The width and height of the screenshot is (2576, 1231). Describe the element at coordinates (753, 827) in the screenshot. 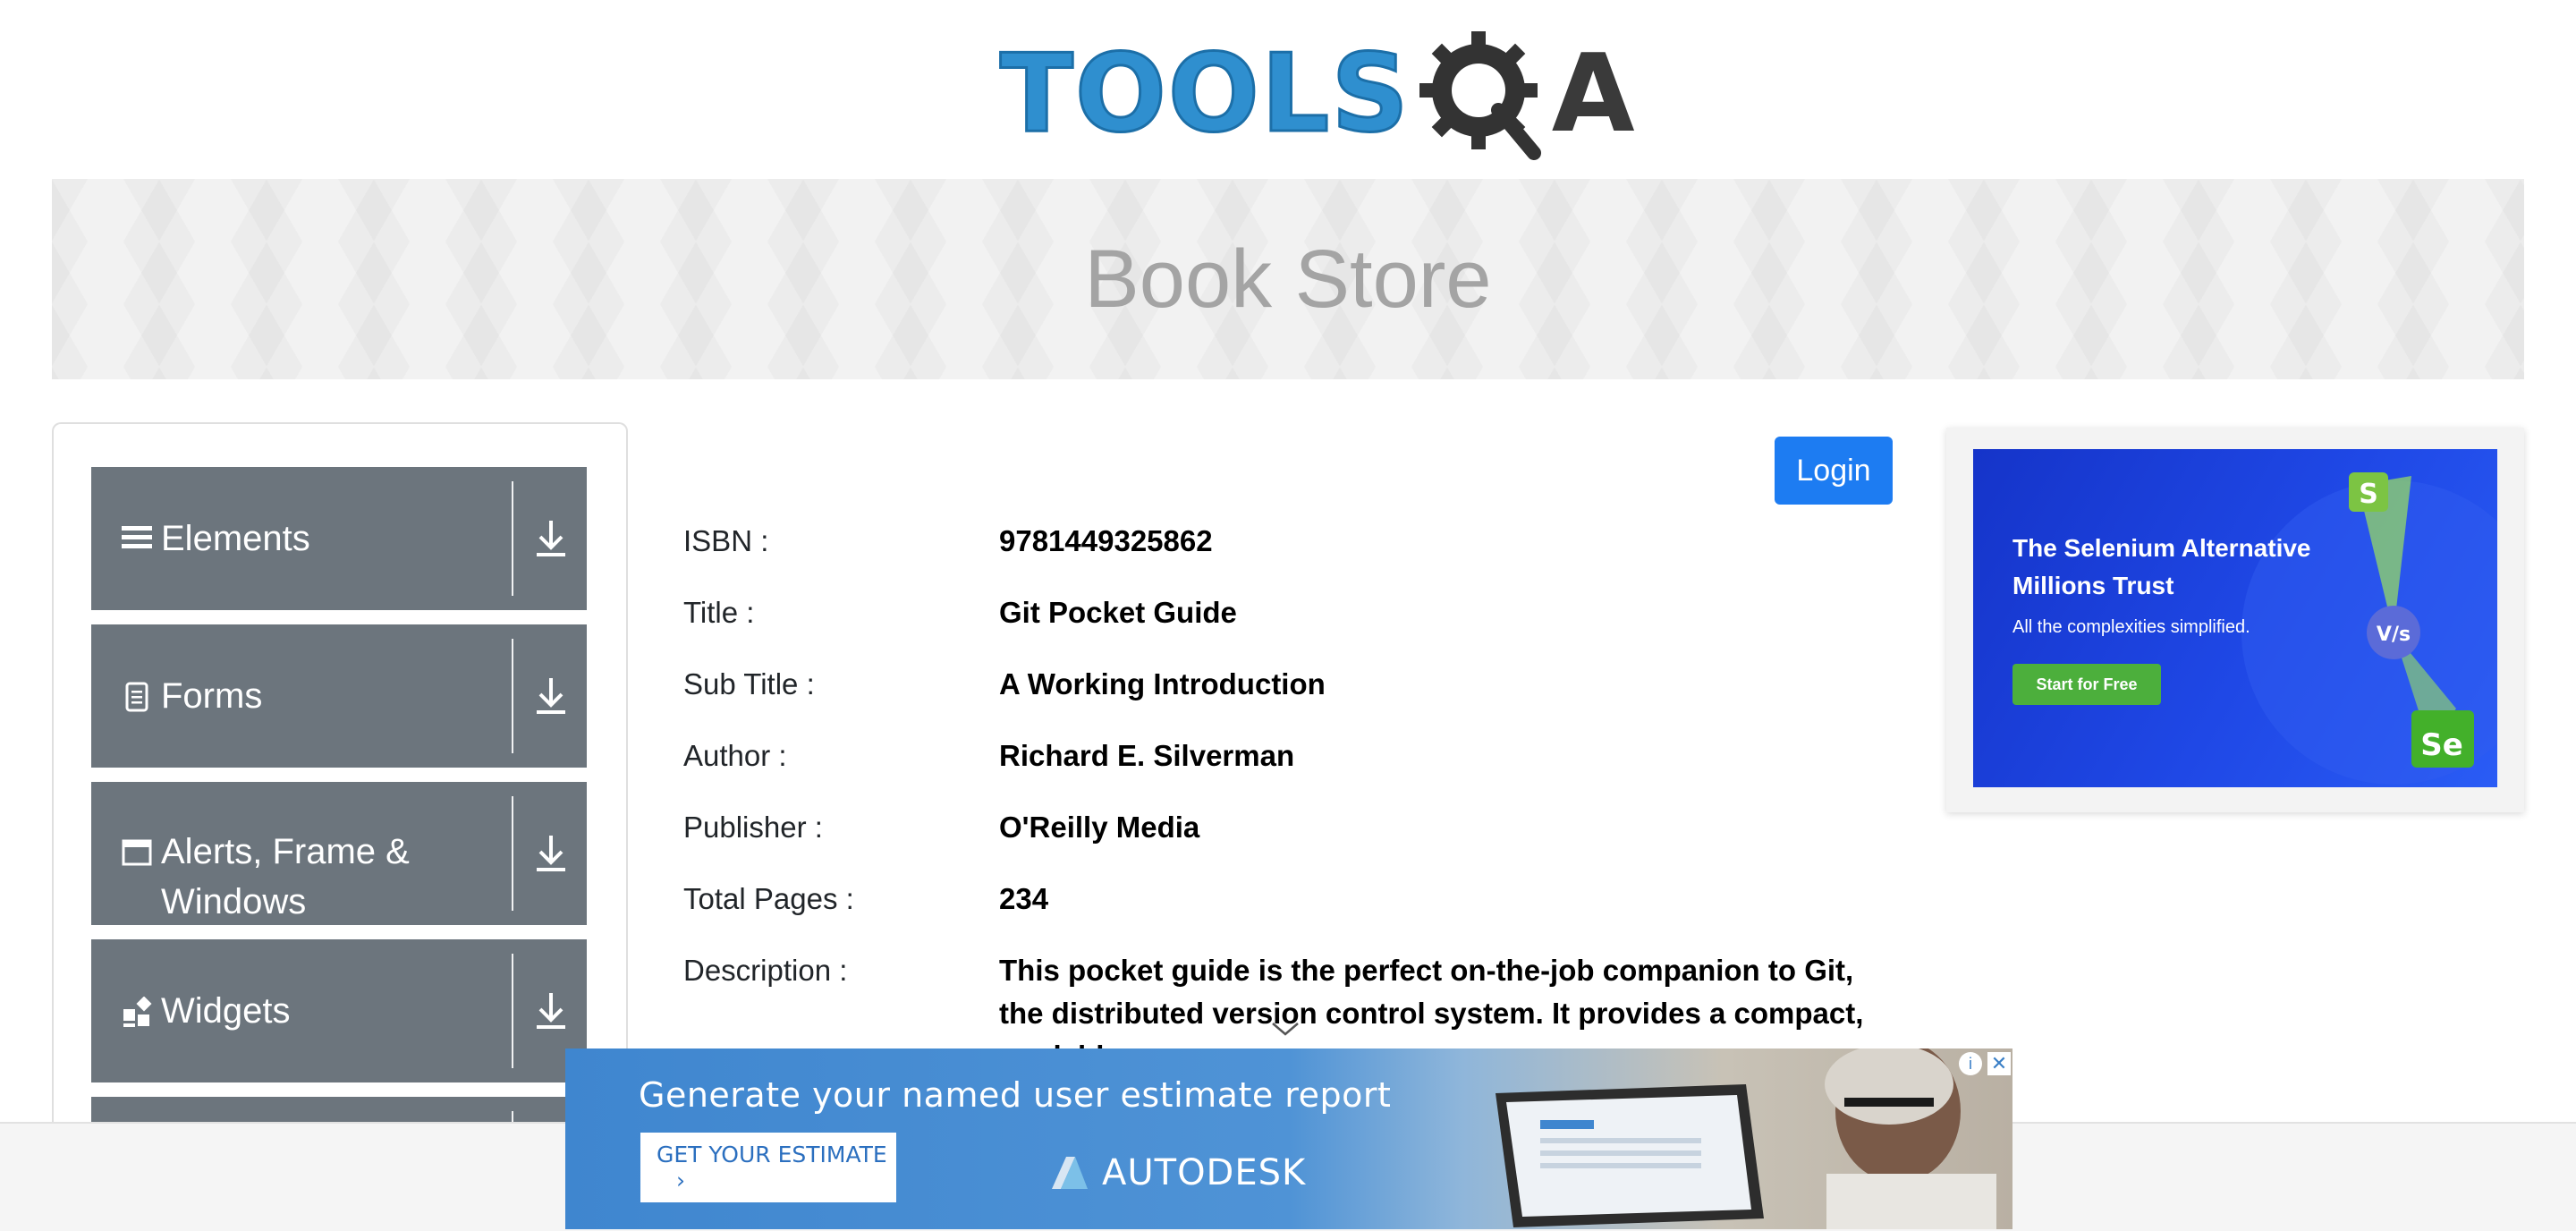

I see `publisher-label: Publisher :` at that location.